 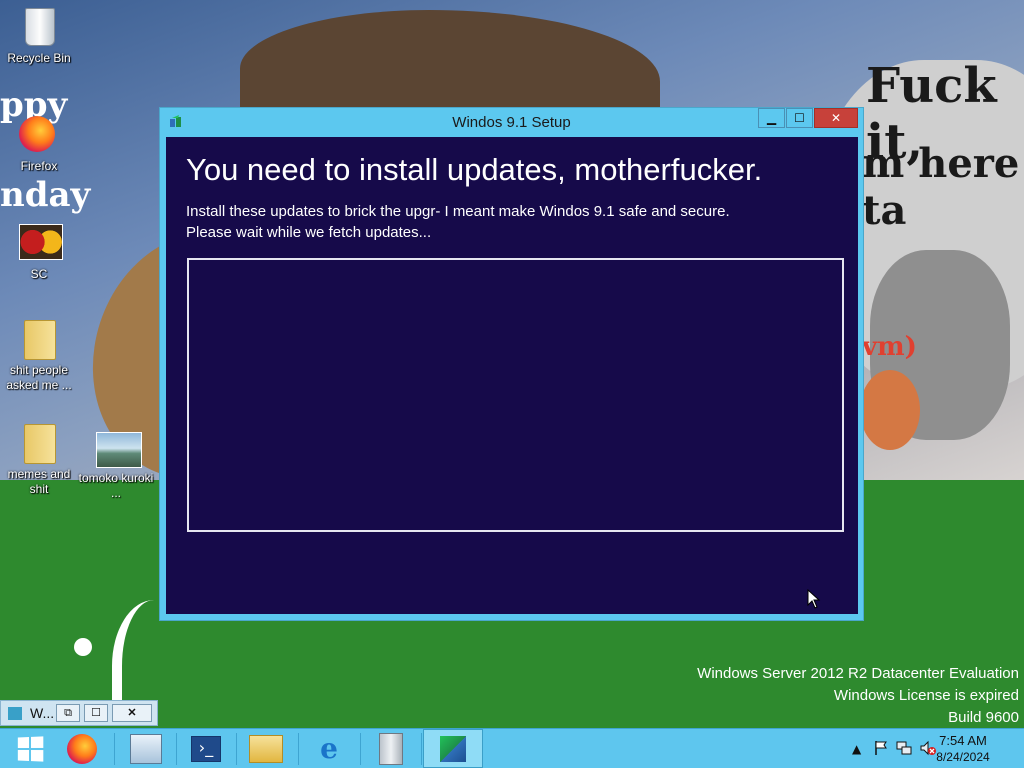 I want to click on internet-explorer-icon: e, so click(x=329, y=748).